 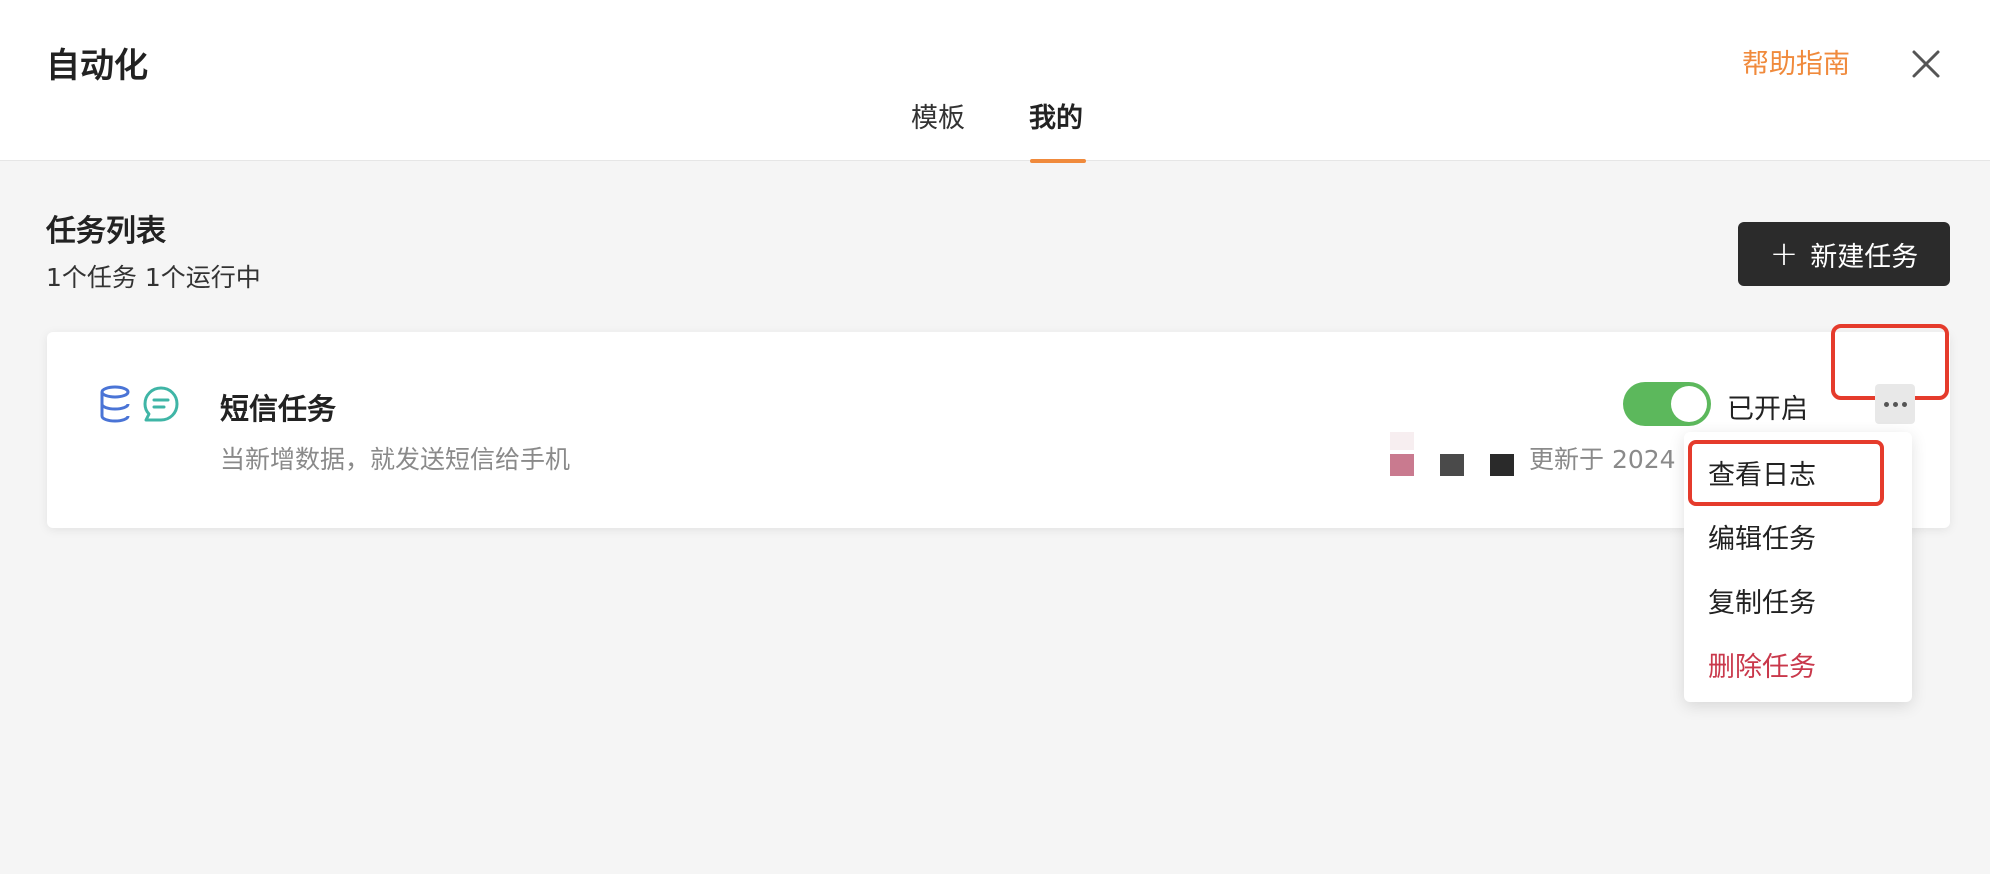 What do you see at coordinates (153, 277) in the screenshot?
I see `task-list-summary: 1个任务 1个运行中` at bounding box center [153, 277].